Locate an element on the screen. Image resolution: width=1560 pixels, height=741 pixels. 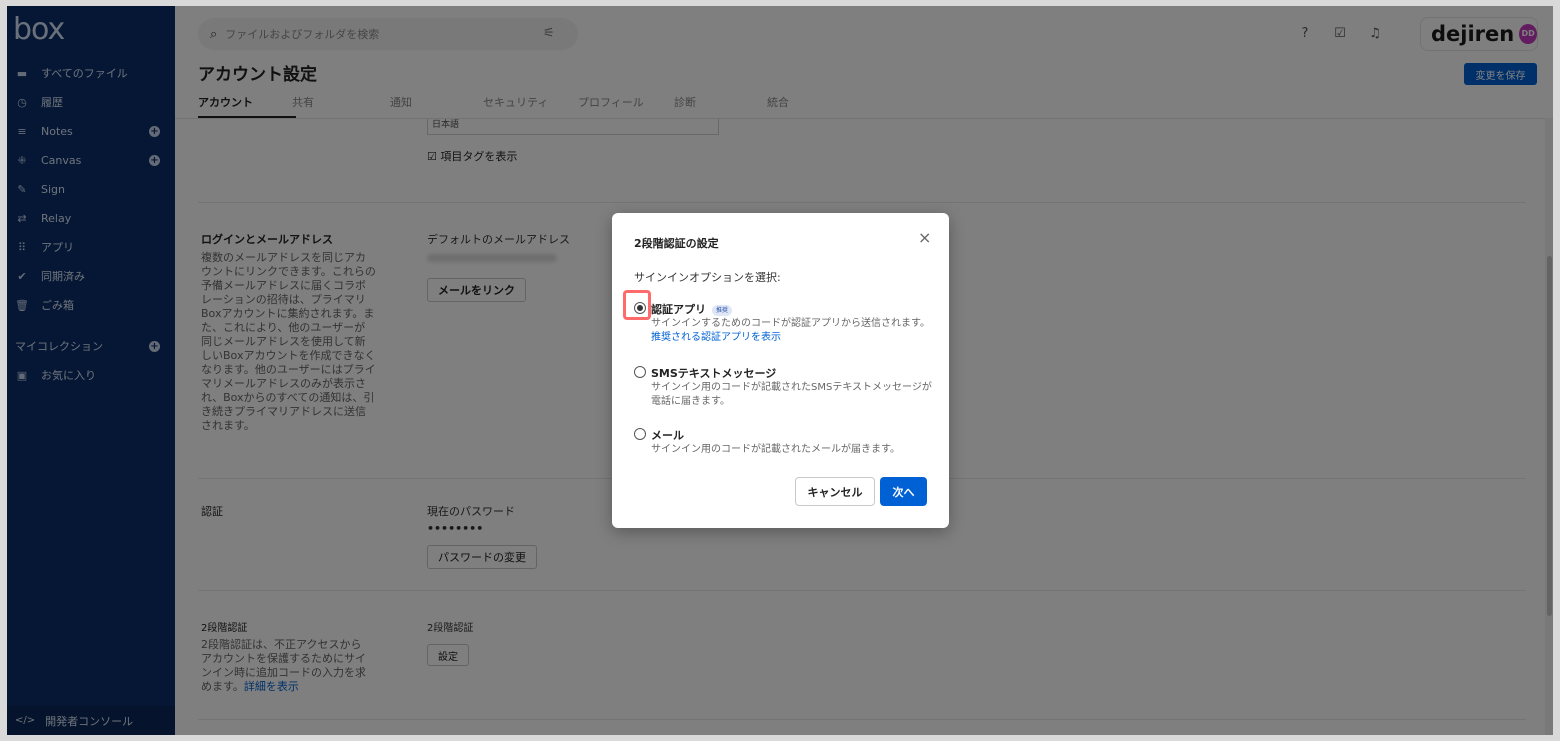
next-button: 次へ is located at coordinates (903, 491).